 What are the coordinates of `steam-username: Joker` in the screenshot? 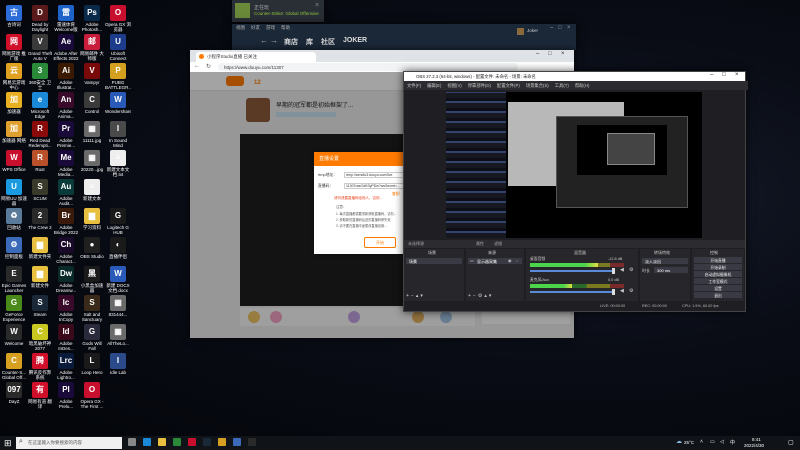 It's located at (532, 30).